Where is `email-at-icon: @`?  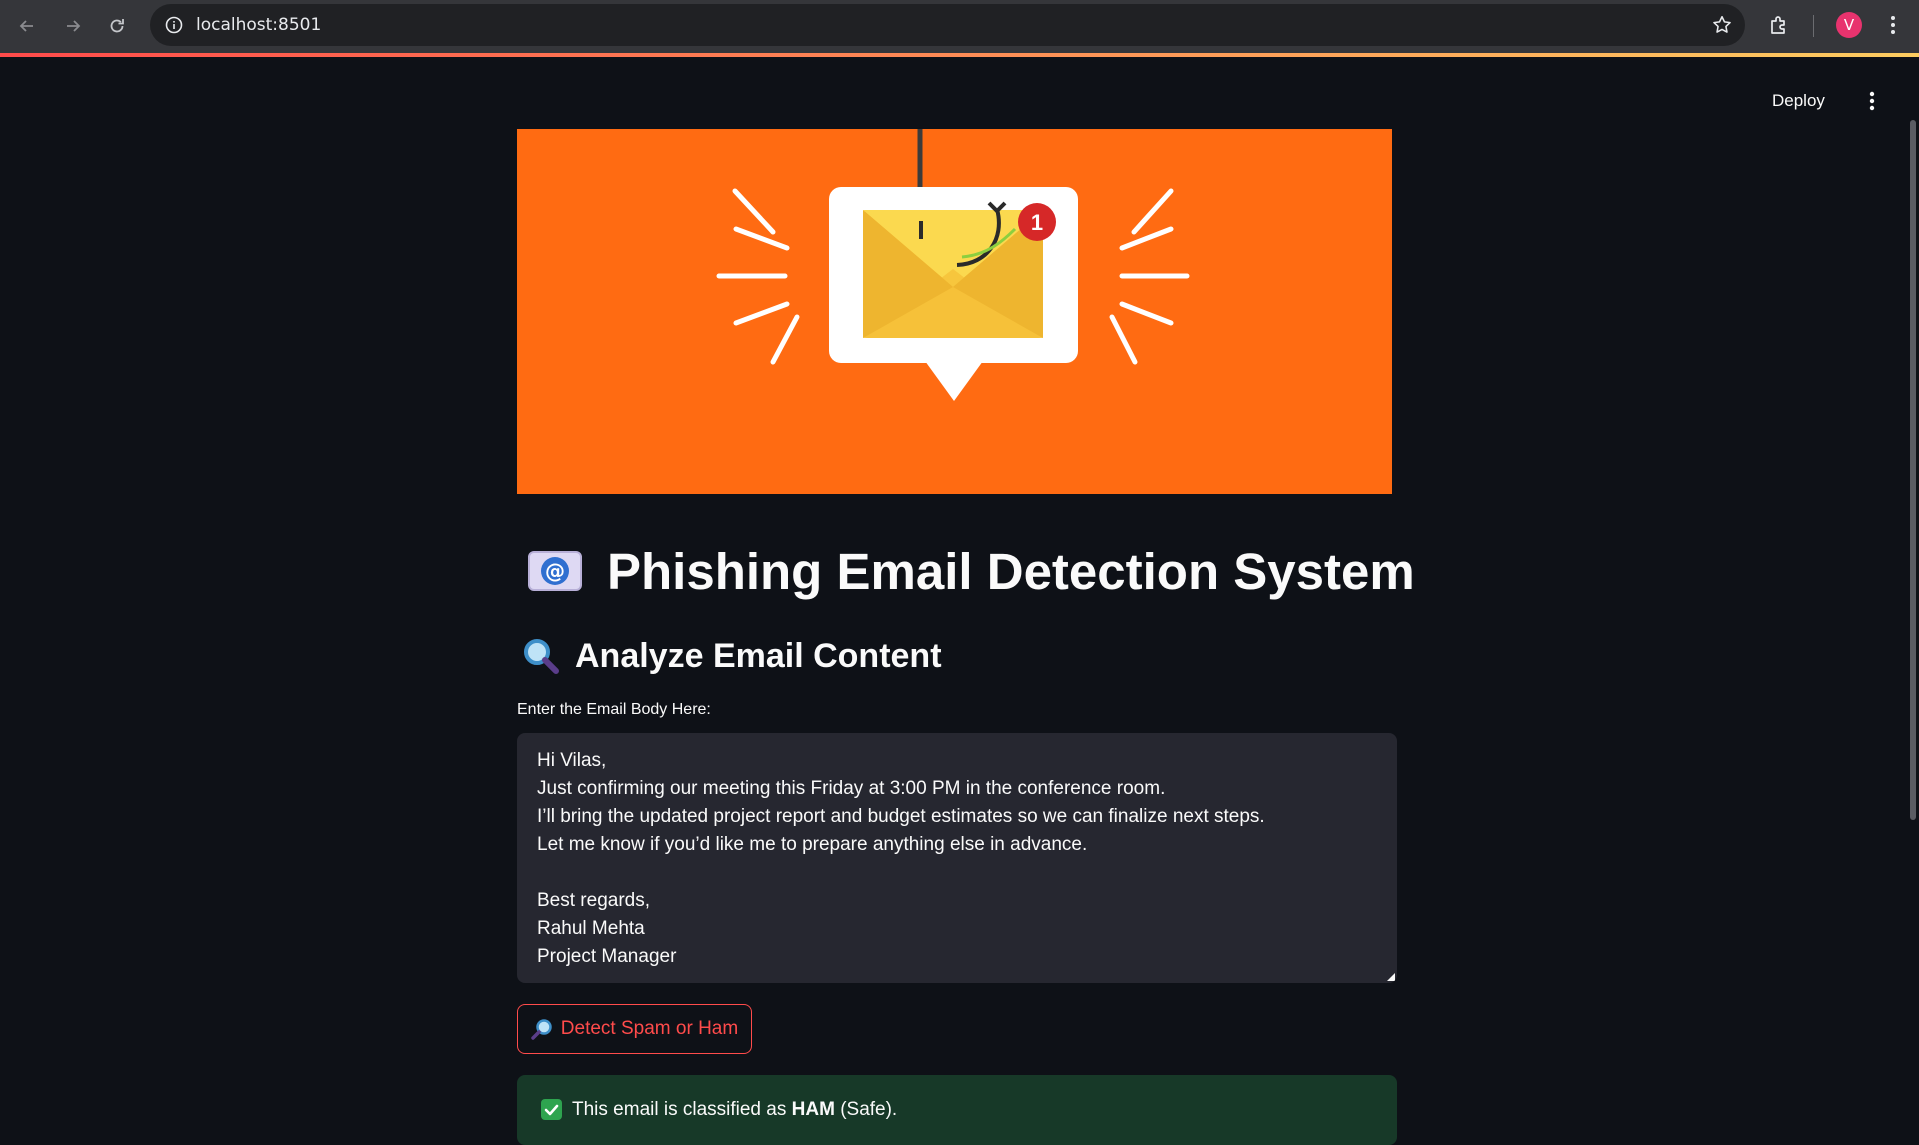
email-at-icon: @ is located at coordinates (555, 571).